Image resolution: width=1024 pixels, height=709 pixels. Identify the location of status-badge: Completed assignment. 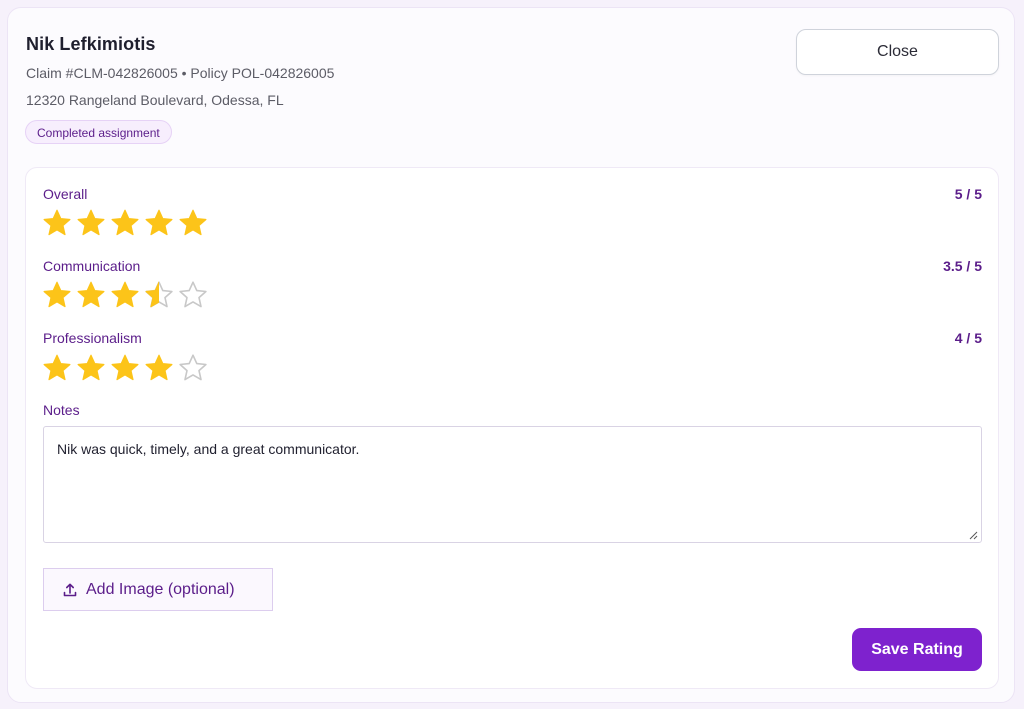
(98, 132).